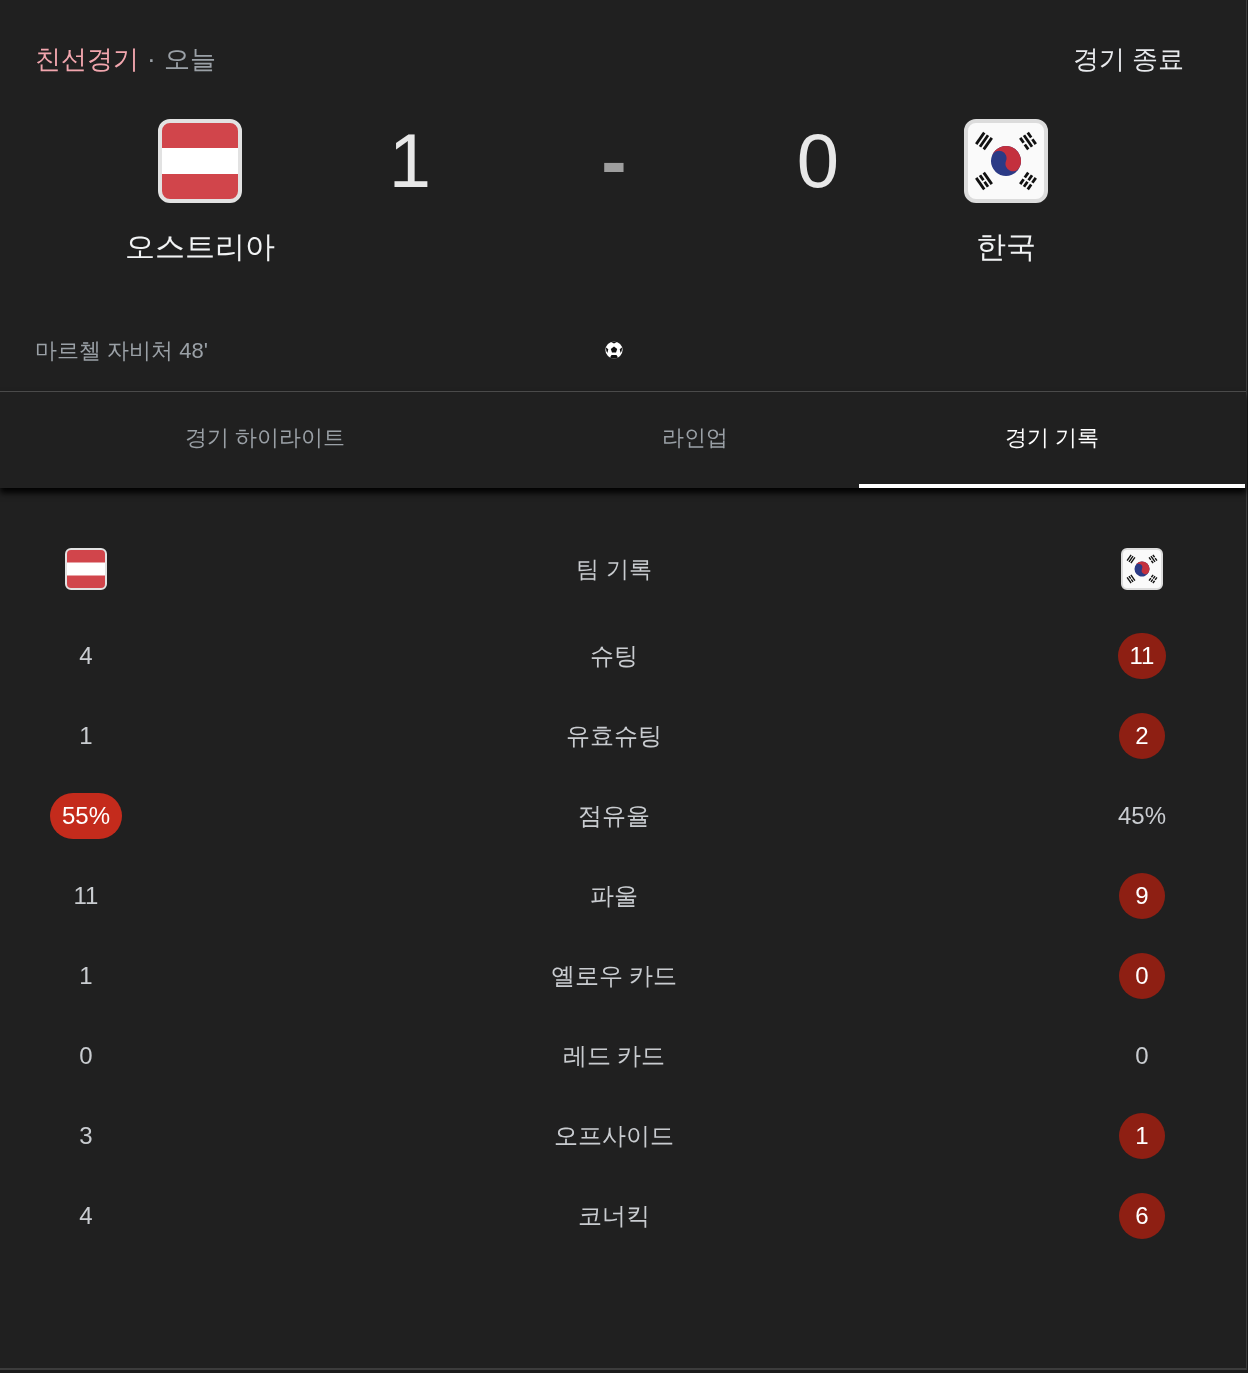 This screenshot has width=1248, height=1373. What do you see at coordinates (614, 569) in the screenshot?
I see `stats-title: 팀 기록` at bounding box center [614, 569].